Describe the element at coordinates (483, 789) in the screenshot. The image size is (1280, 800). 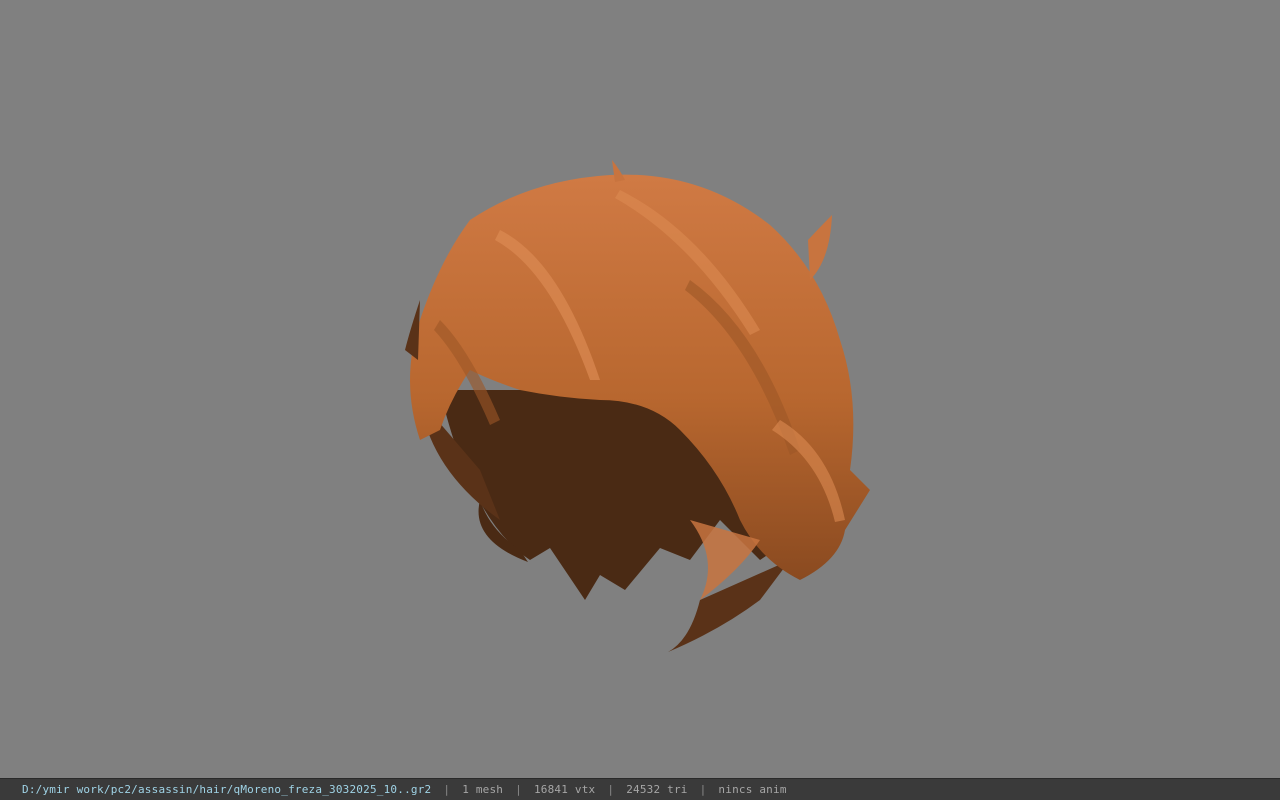
I see `mesh-count-label: 1 mesh` at that location.